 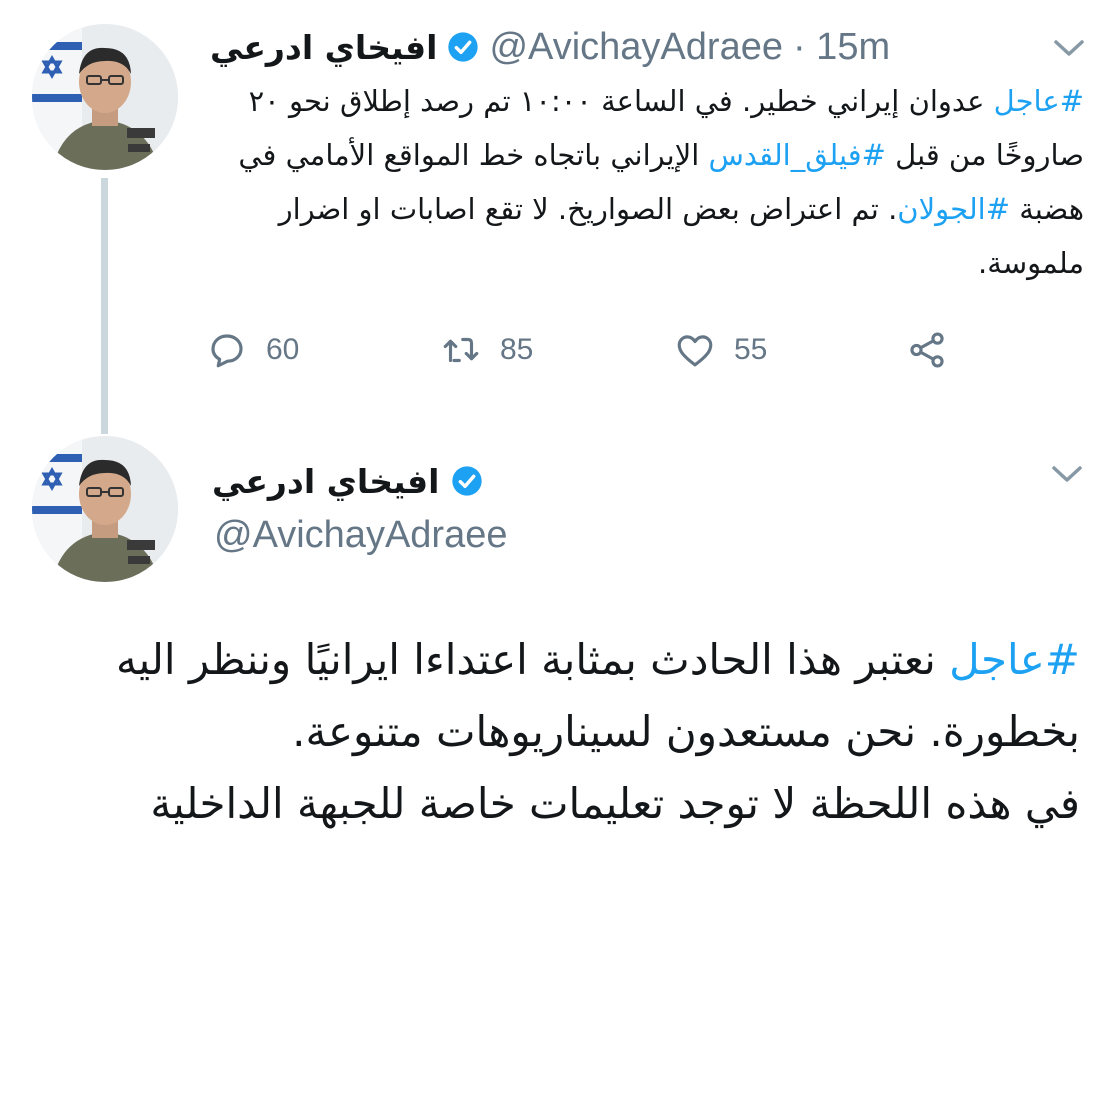 What do you see at coordinates (104, 306) in the screenshot?
I see `thread-connector-line` at bounding box center [104, 306].